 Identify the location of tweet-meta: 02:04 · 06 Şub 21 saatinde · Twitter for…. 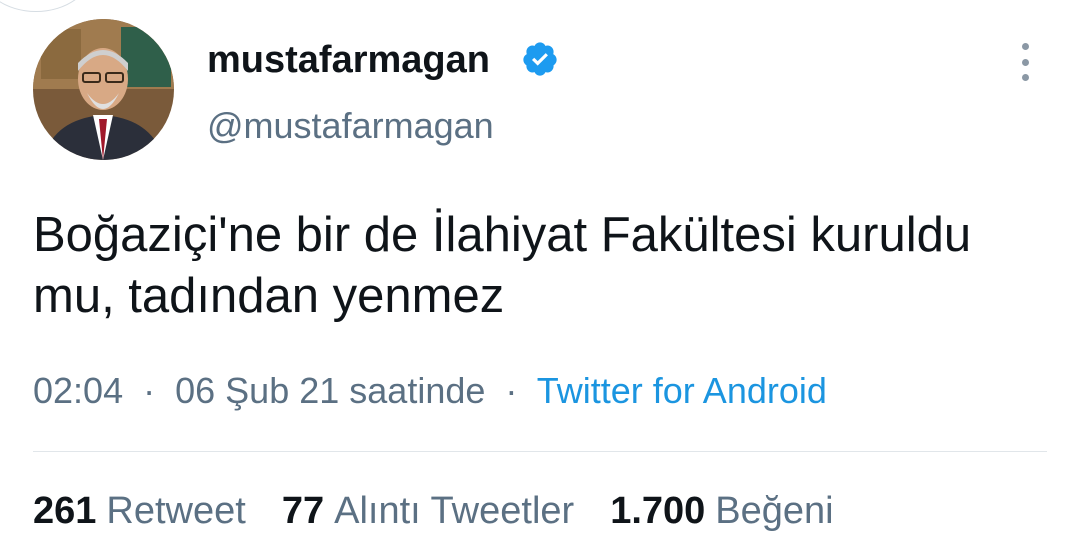
(430, 391).